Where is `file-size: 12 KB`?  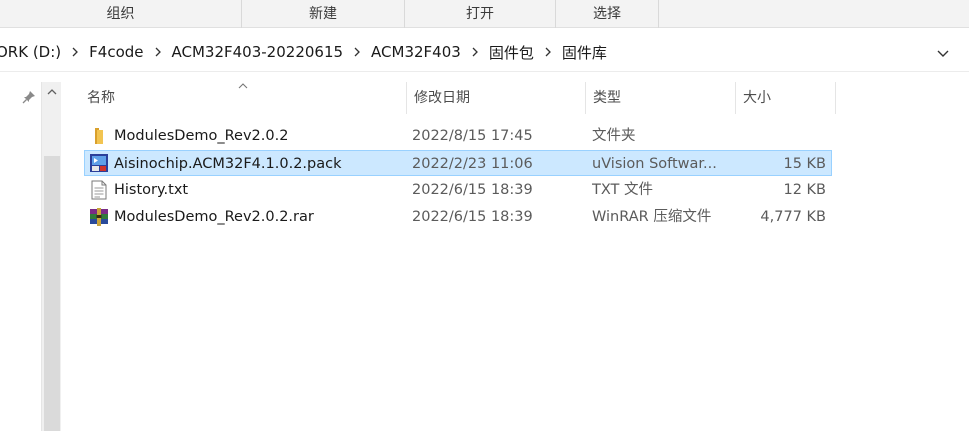 file-size: 12 KB is located at coordinates (804, 190).